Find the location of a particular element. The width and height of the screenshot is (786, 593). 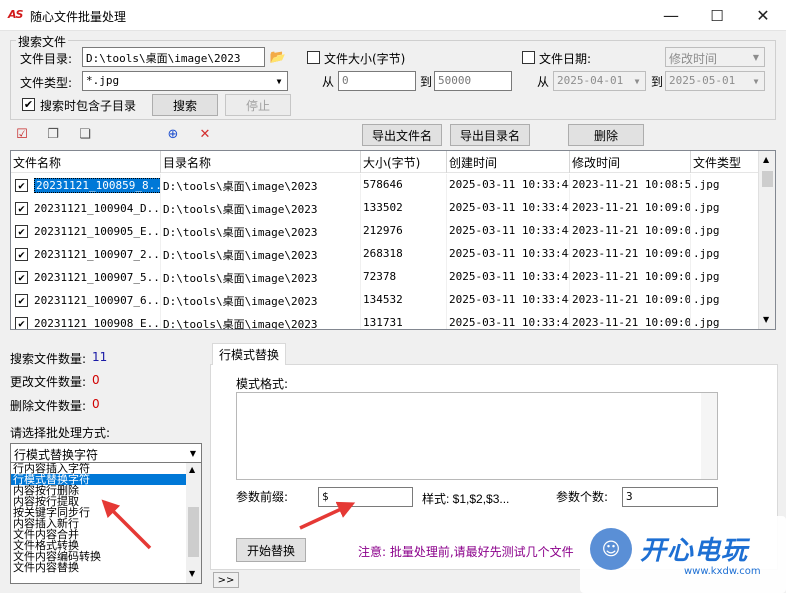

select-all-icon: ☑ is located at coordinates (22, 134).